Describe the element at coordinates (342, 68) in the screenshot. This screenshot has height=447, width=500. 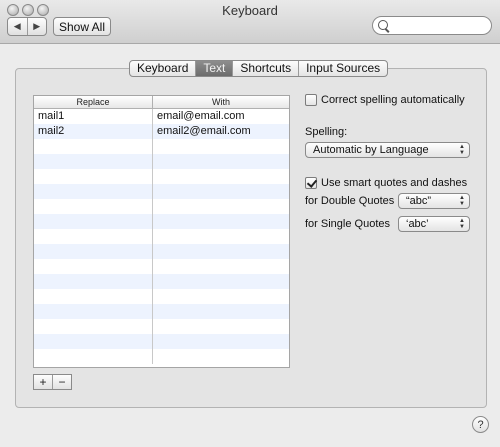
I see `tab-input-sources: Input Sources` at that location.